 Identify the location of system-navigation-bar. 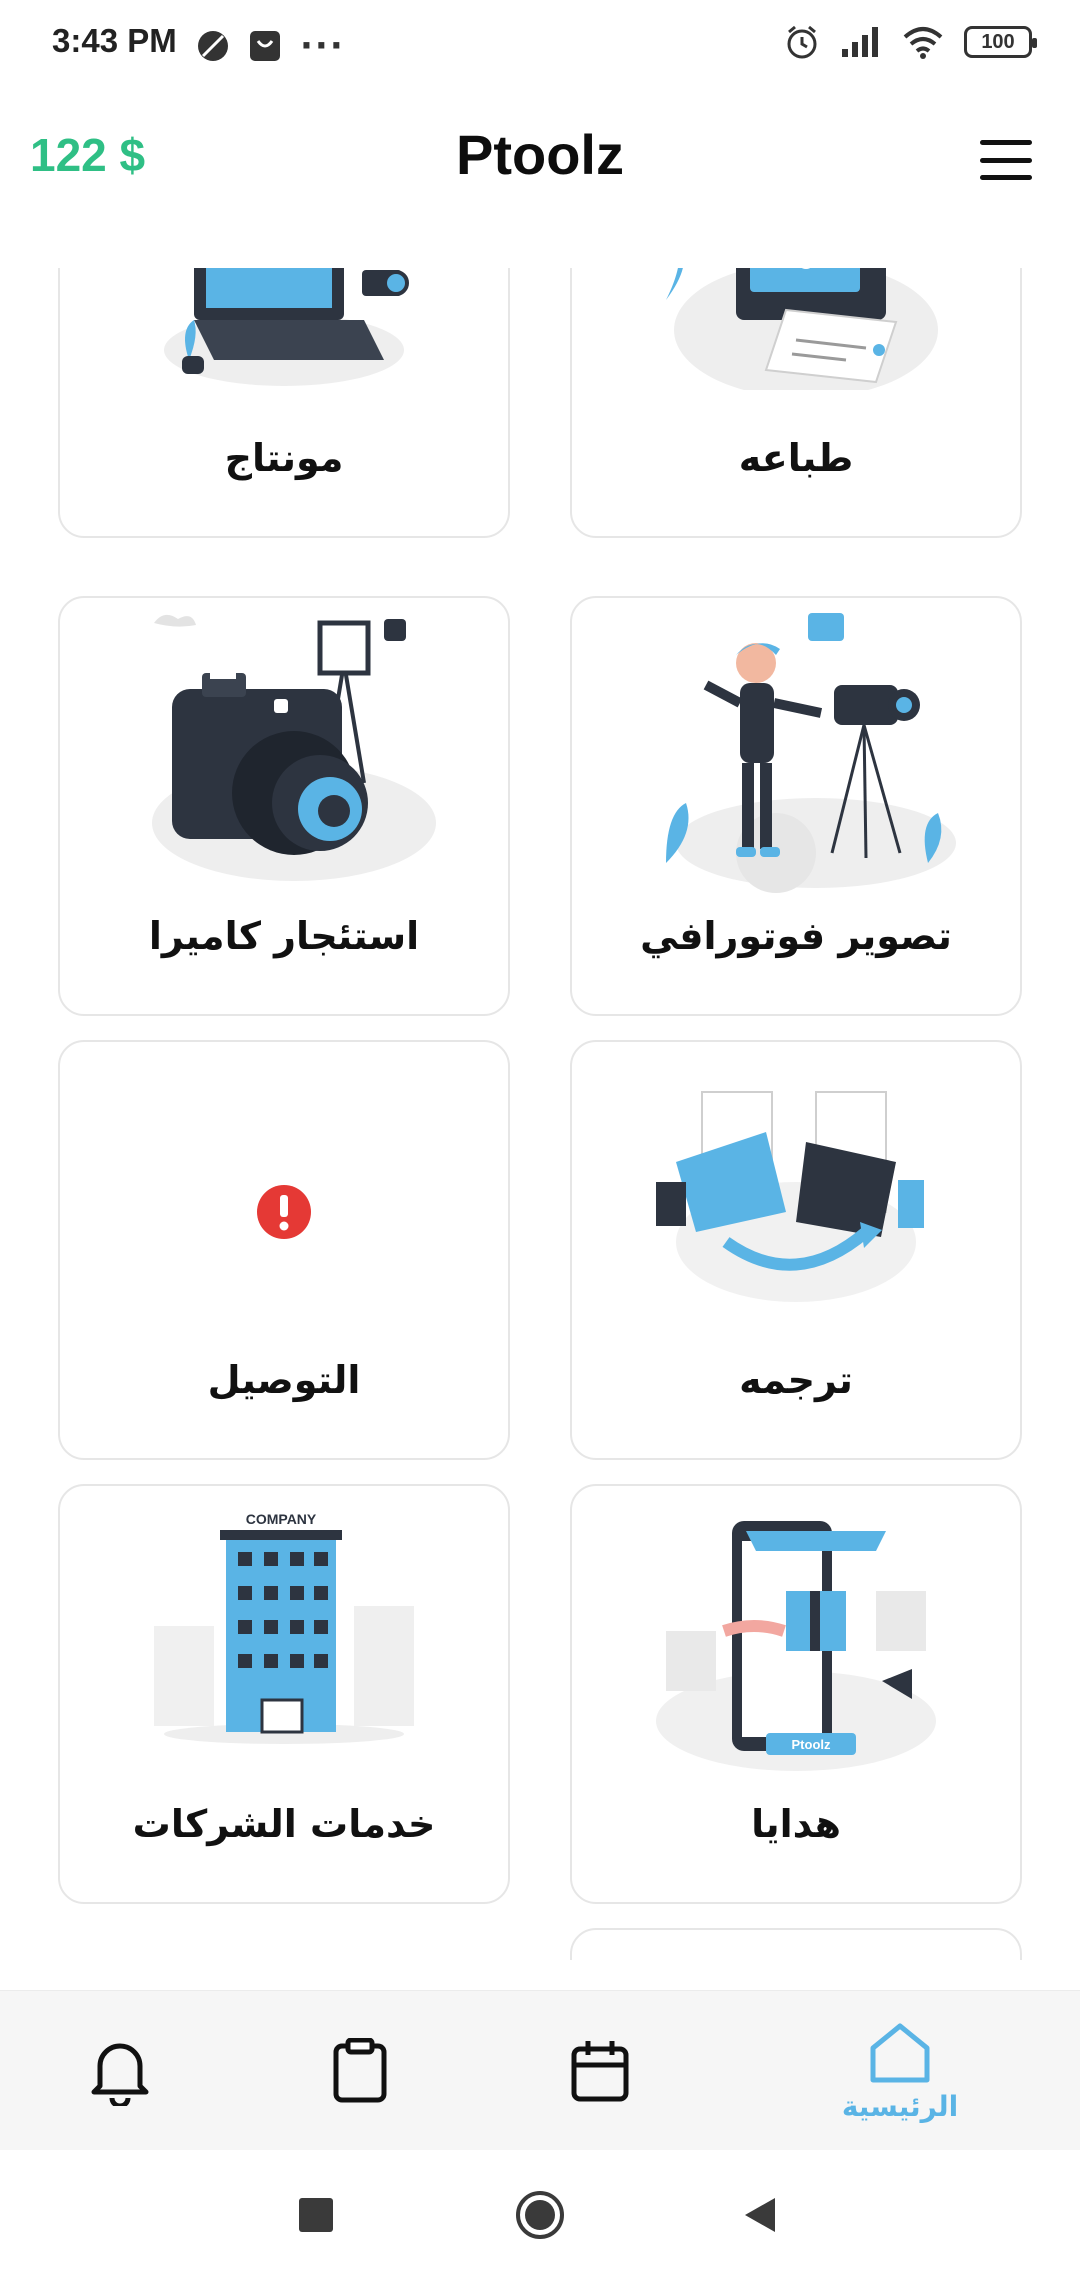
(540, 2215).